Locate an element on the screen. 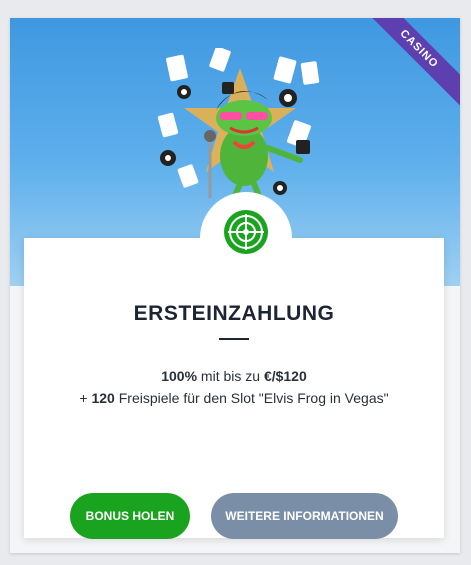 The image size is (471, 565). freespins-count: 120 is located at coordinates (103, 398).